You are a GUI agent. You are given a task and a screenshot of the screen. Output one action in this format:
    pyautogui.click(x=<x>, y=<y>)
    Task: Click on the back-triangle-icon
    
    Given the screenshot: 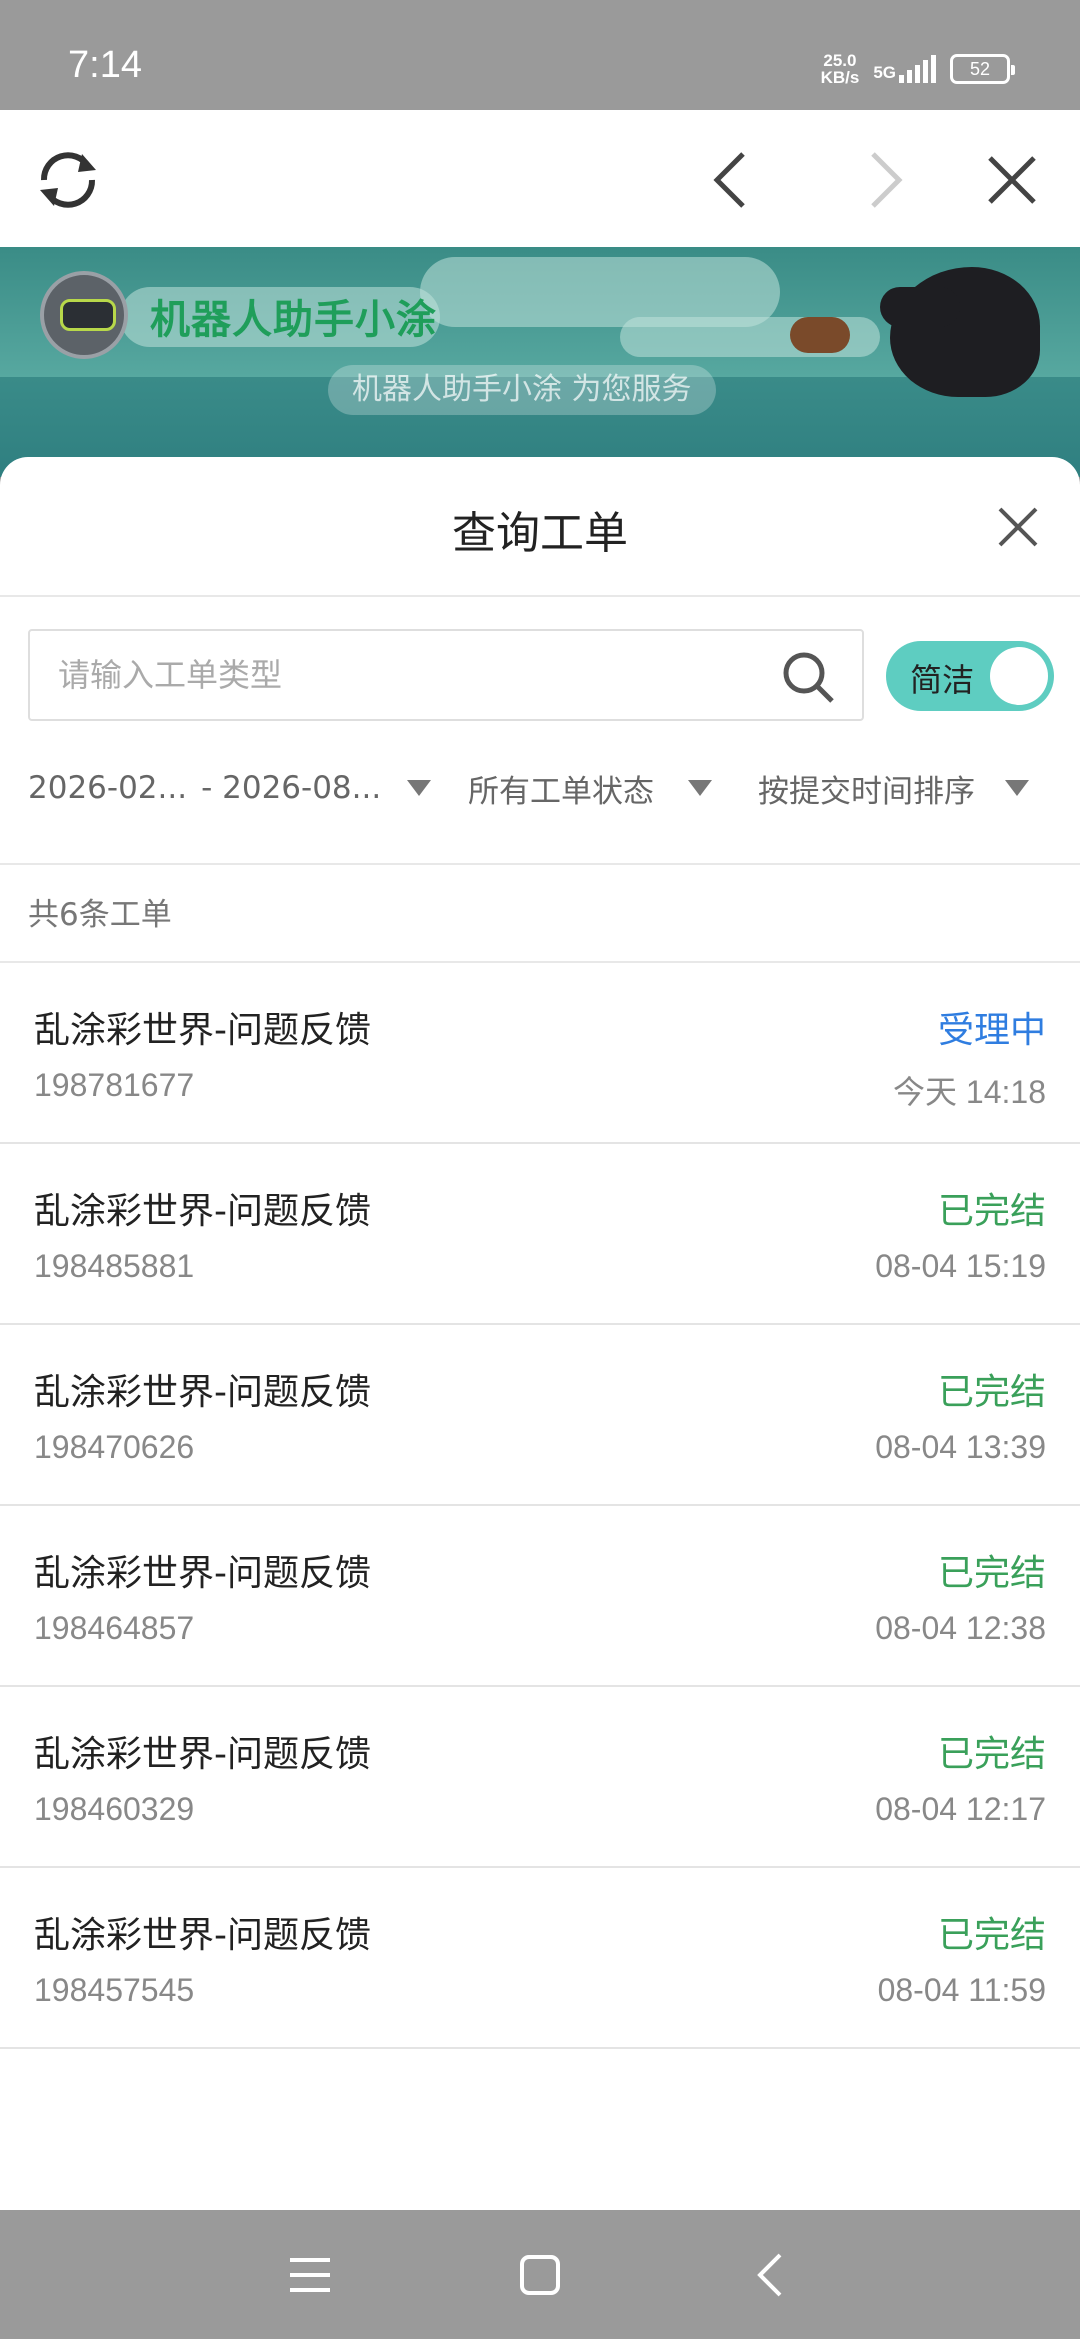 What is the action you would take?
    pyautogui.click(x=770, y=2275)
    